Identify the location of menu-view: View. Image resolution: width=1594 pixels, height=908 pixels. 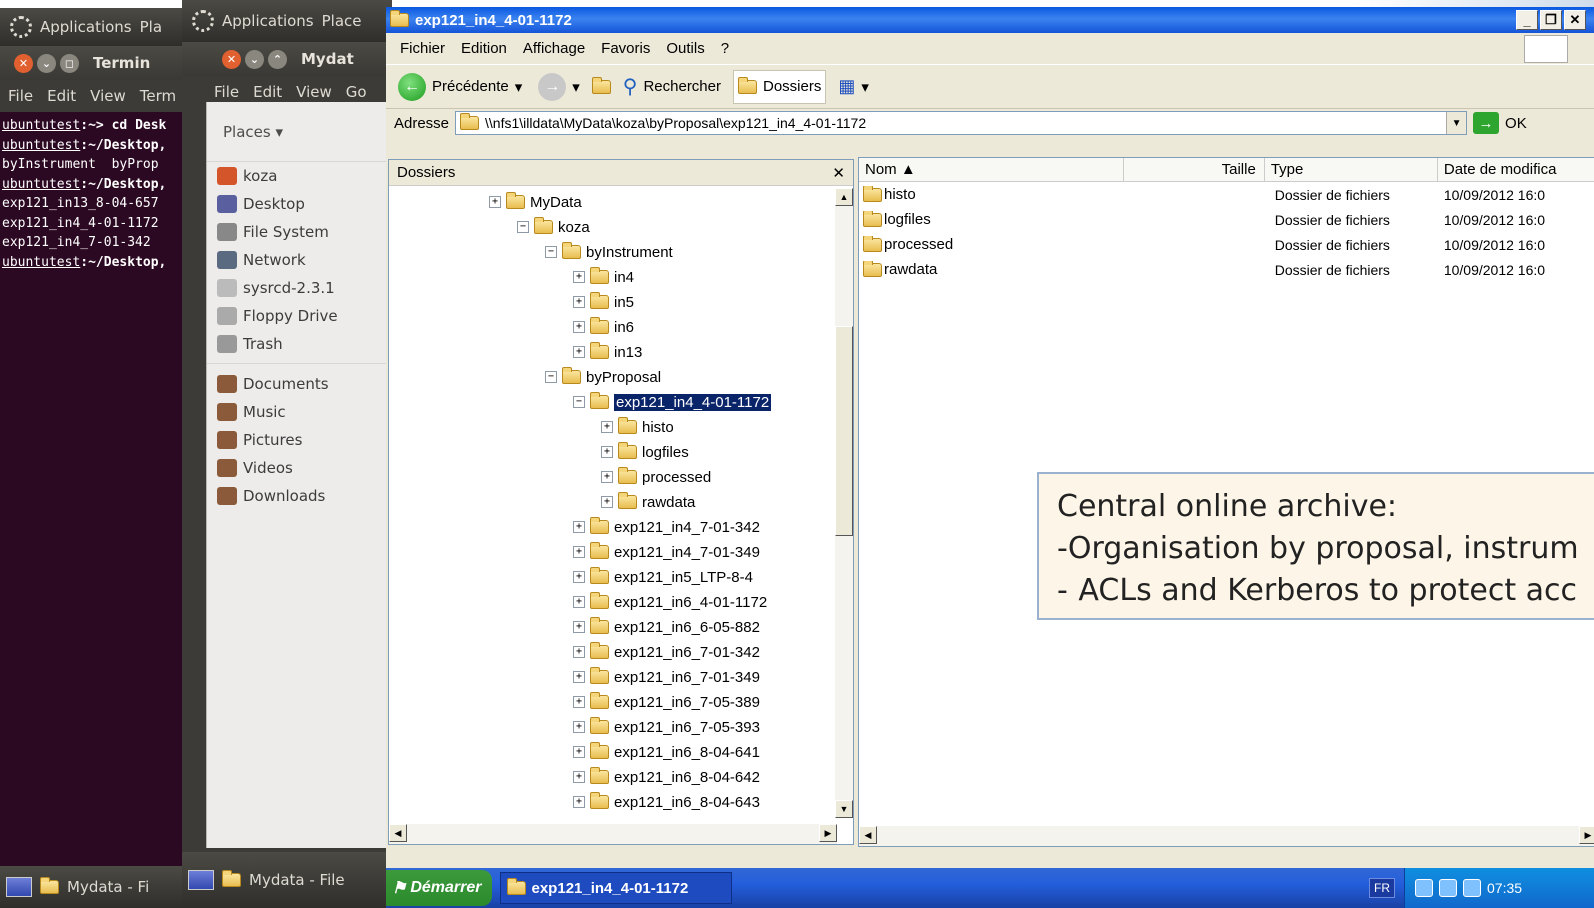
(314, 92).